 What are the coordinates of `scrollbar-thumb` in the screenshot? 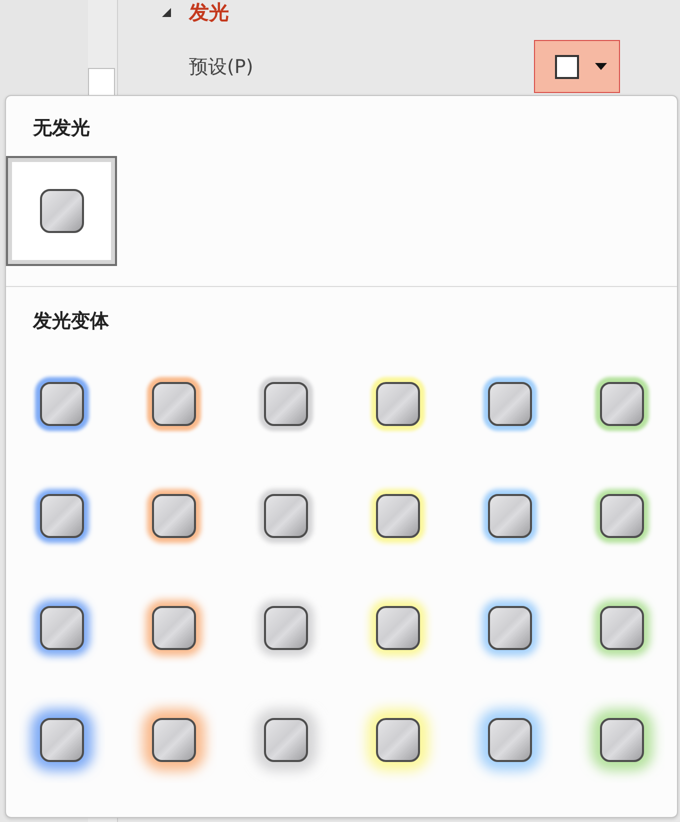 It's located at (101, 83).